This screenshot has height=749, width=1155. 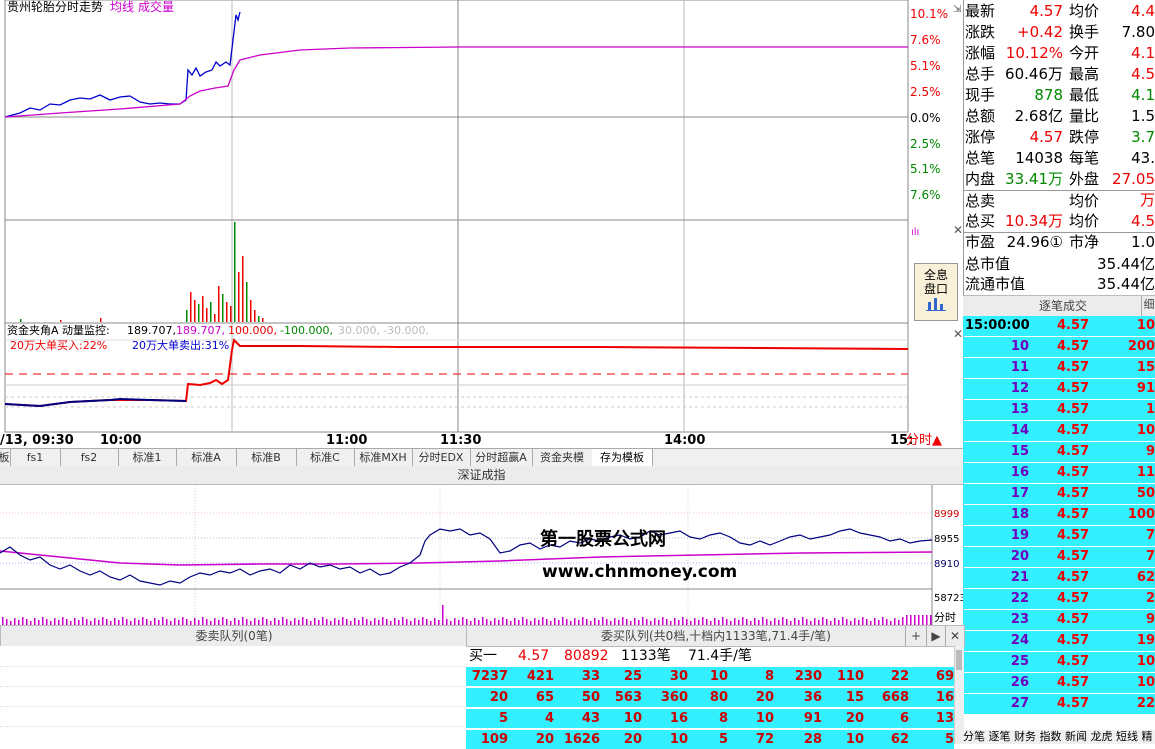 What do you see at coordinates (639, 572) in the screenshot?
I see `watermark-url: www.chnmoney.com` at bounding box center [639, 572].